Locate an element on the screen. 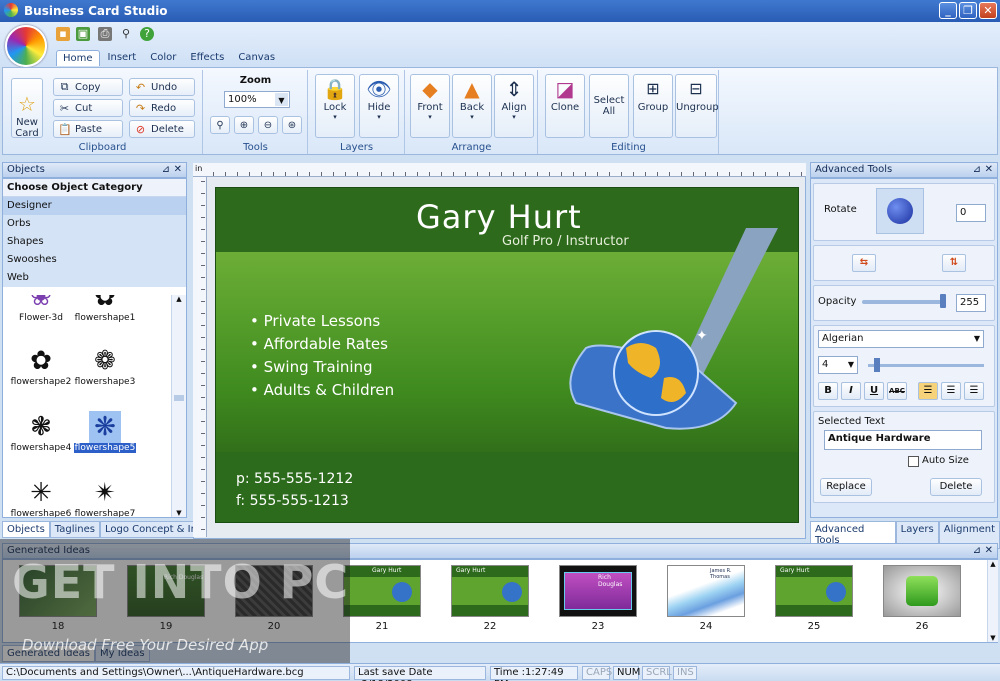  category-item: Swooshes is located at coordinates (94, 260).